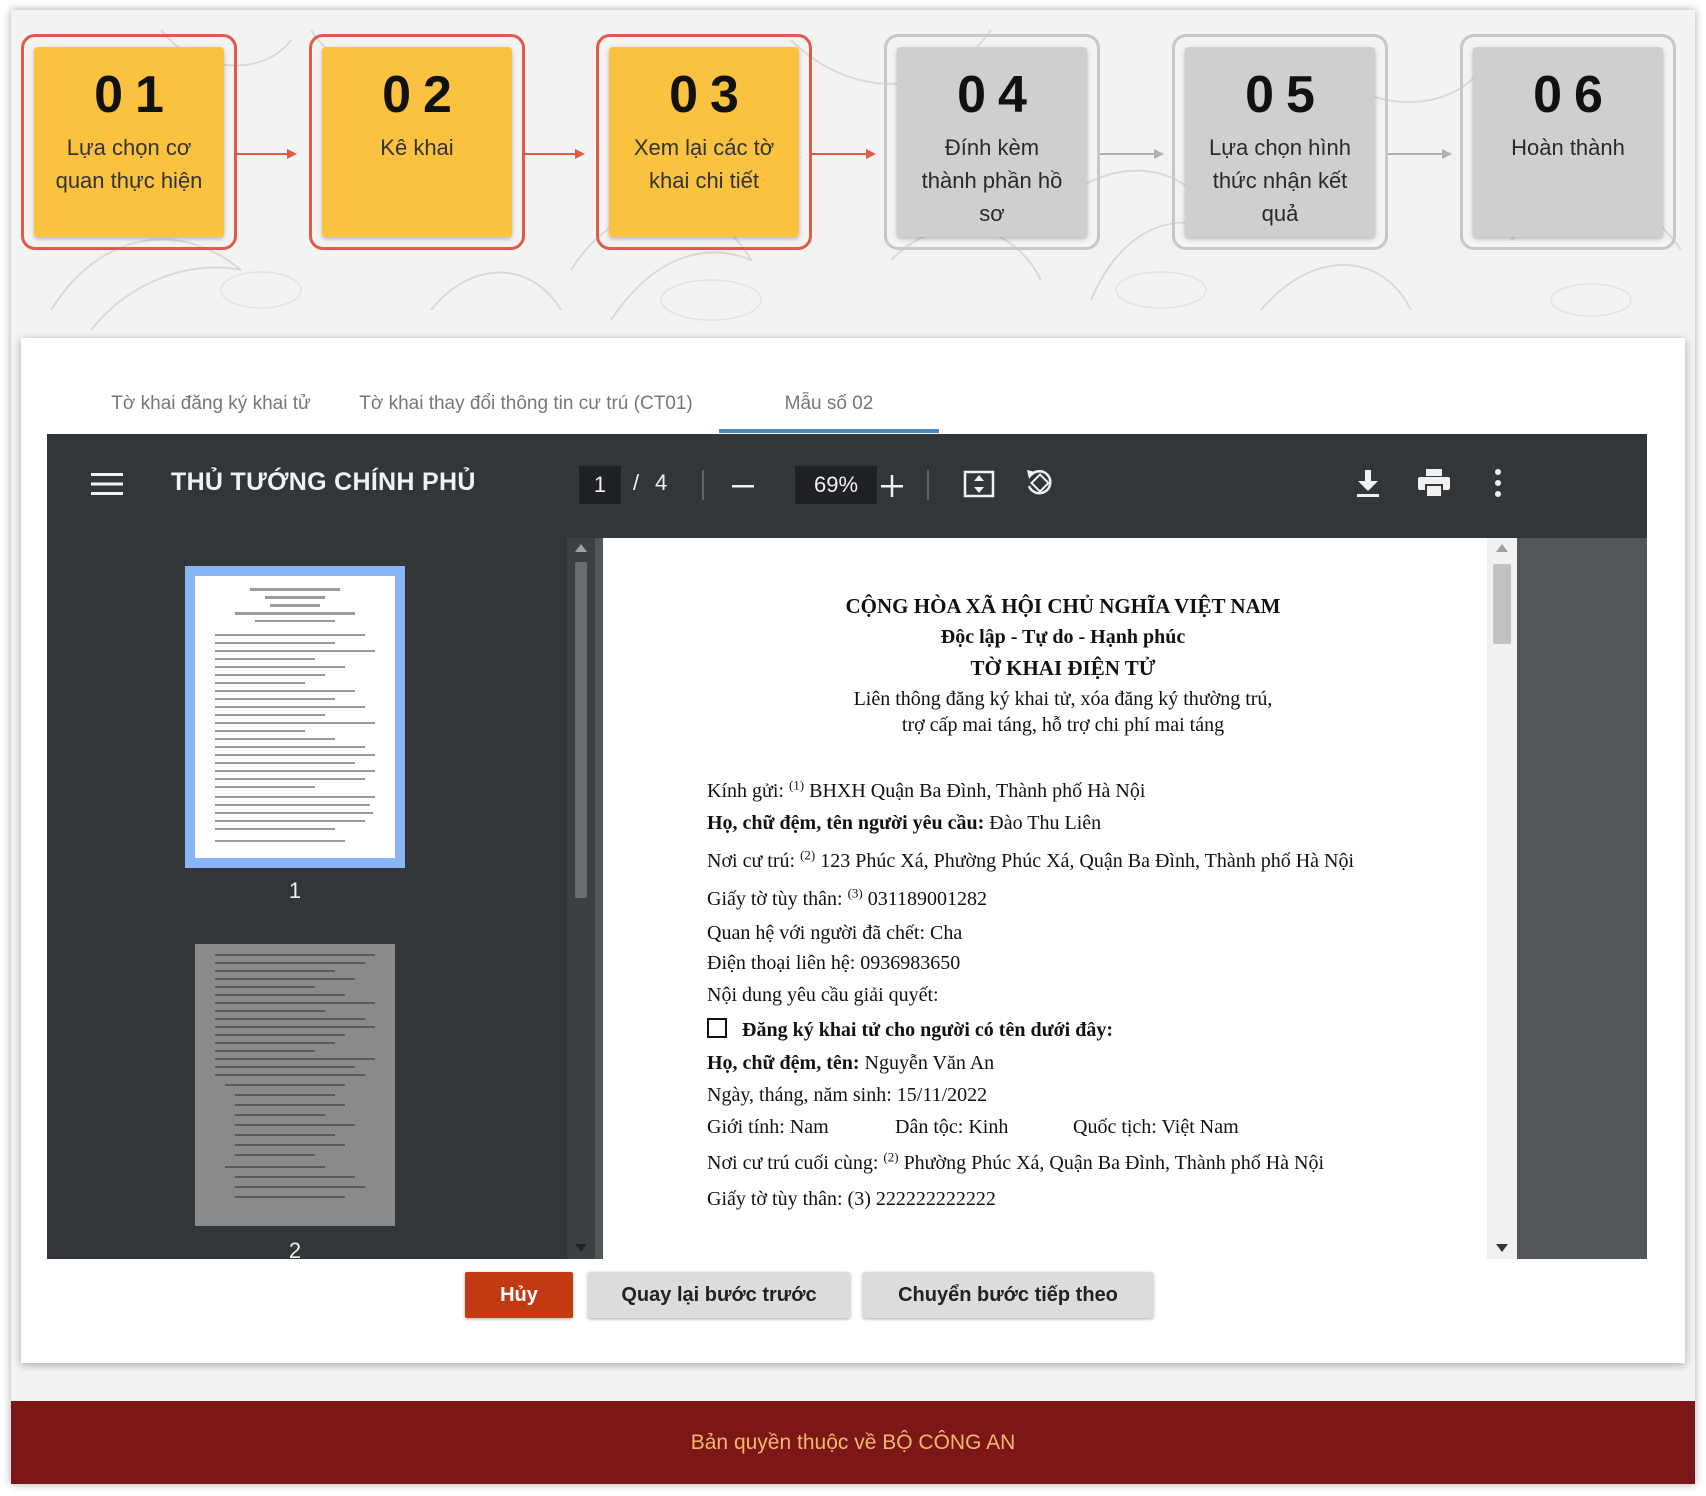 This screenshot has height=1496, width=1706. I want to click on step-number: 04, so click(998, 95).